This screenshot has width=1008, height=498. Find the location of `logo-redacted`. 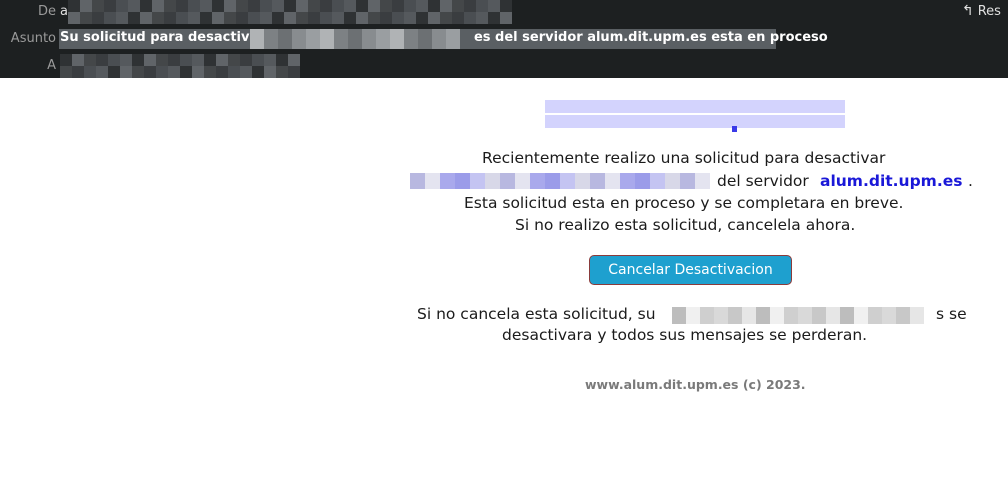

logo-redacted is located at coordinates (695, 115).